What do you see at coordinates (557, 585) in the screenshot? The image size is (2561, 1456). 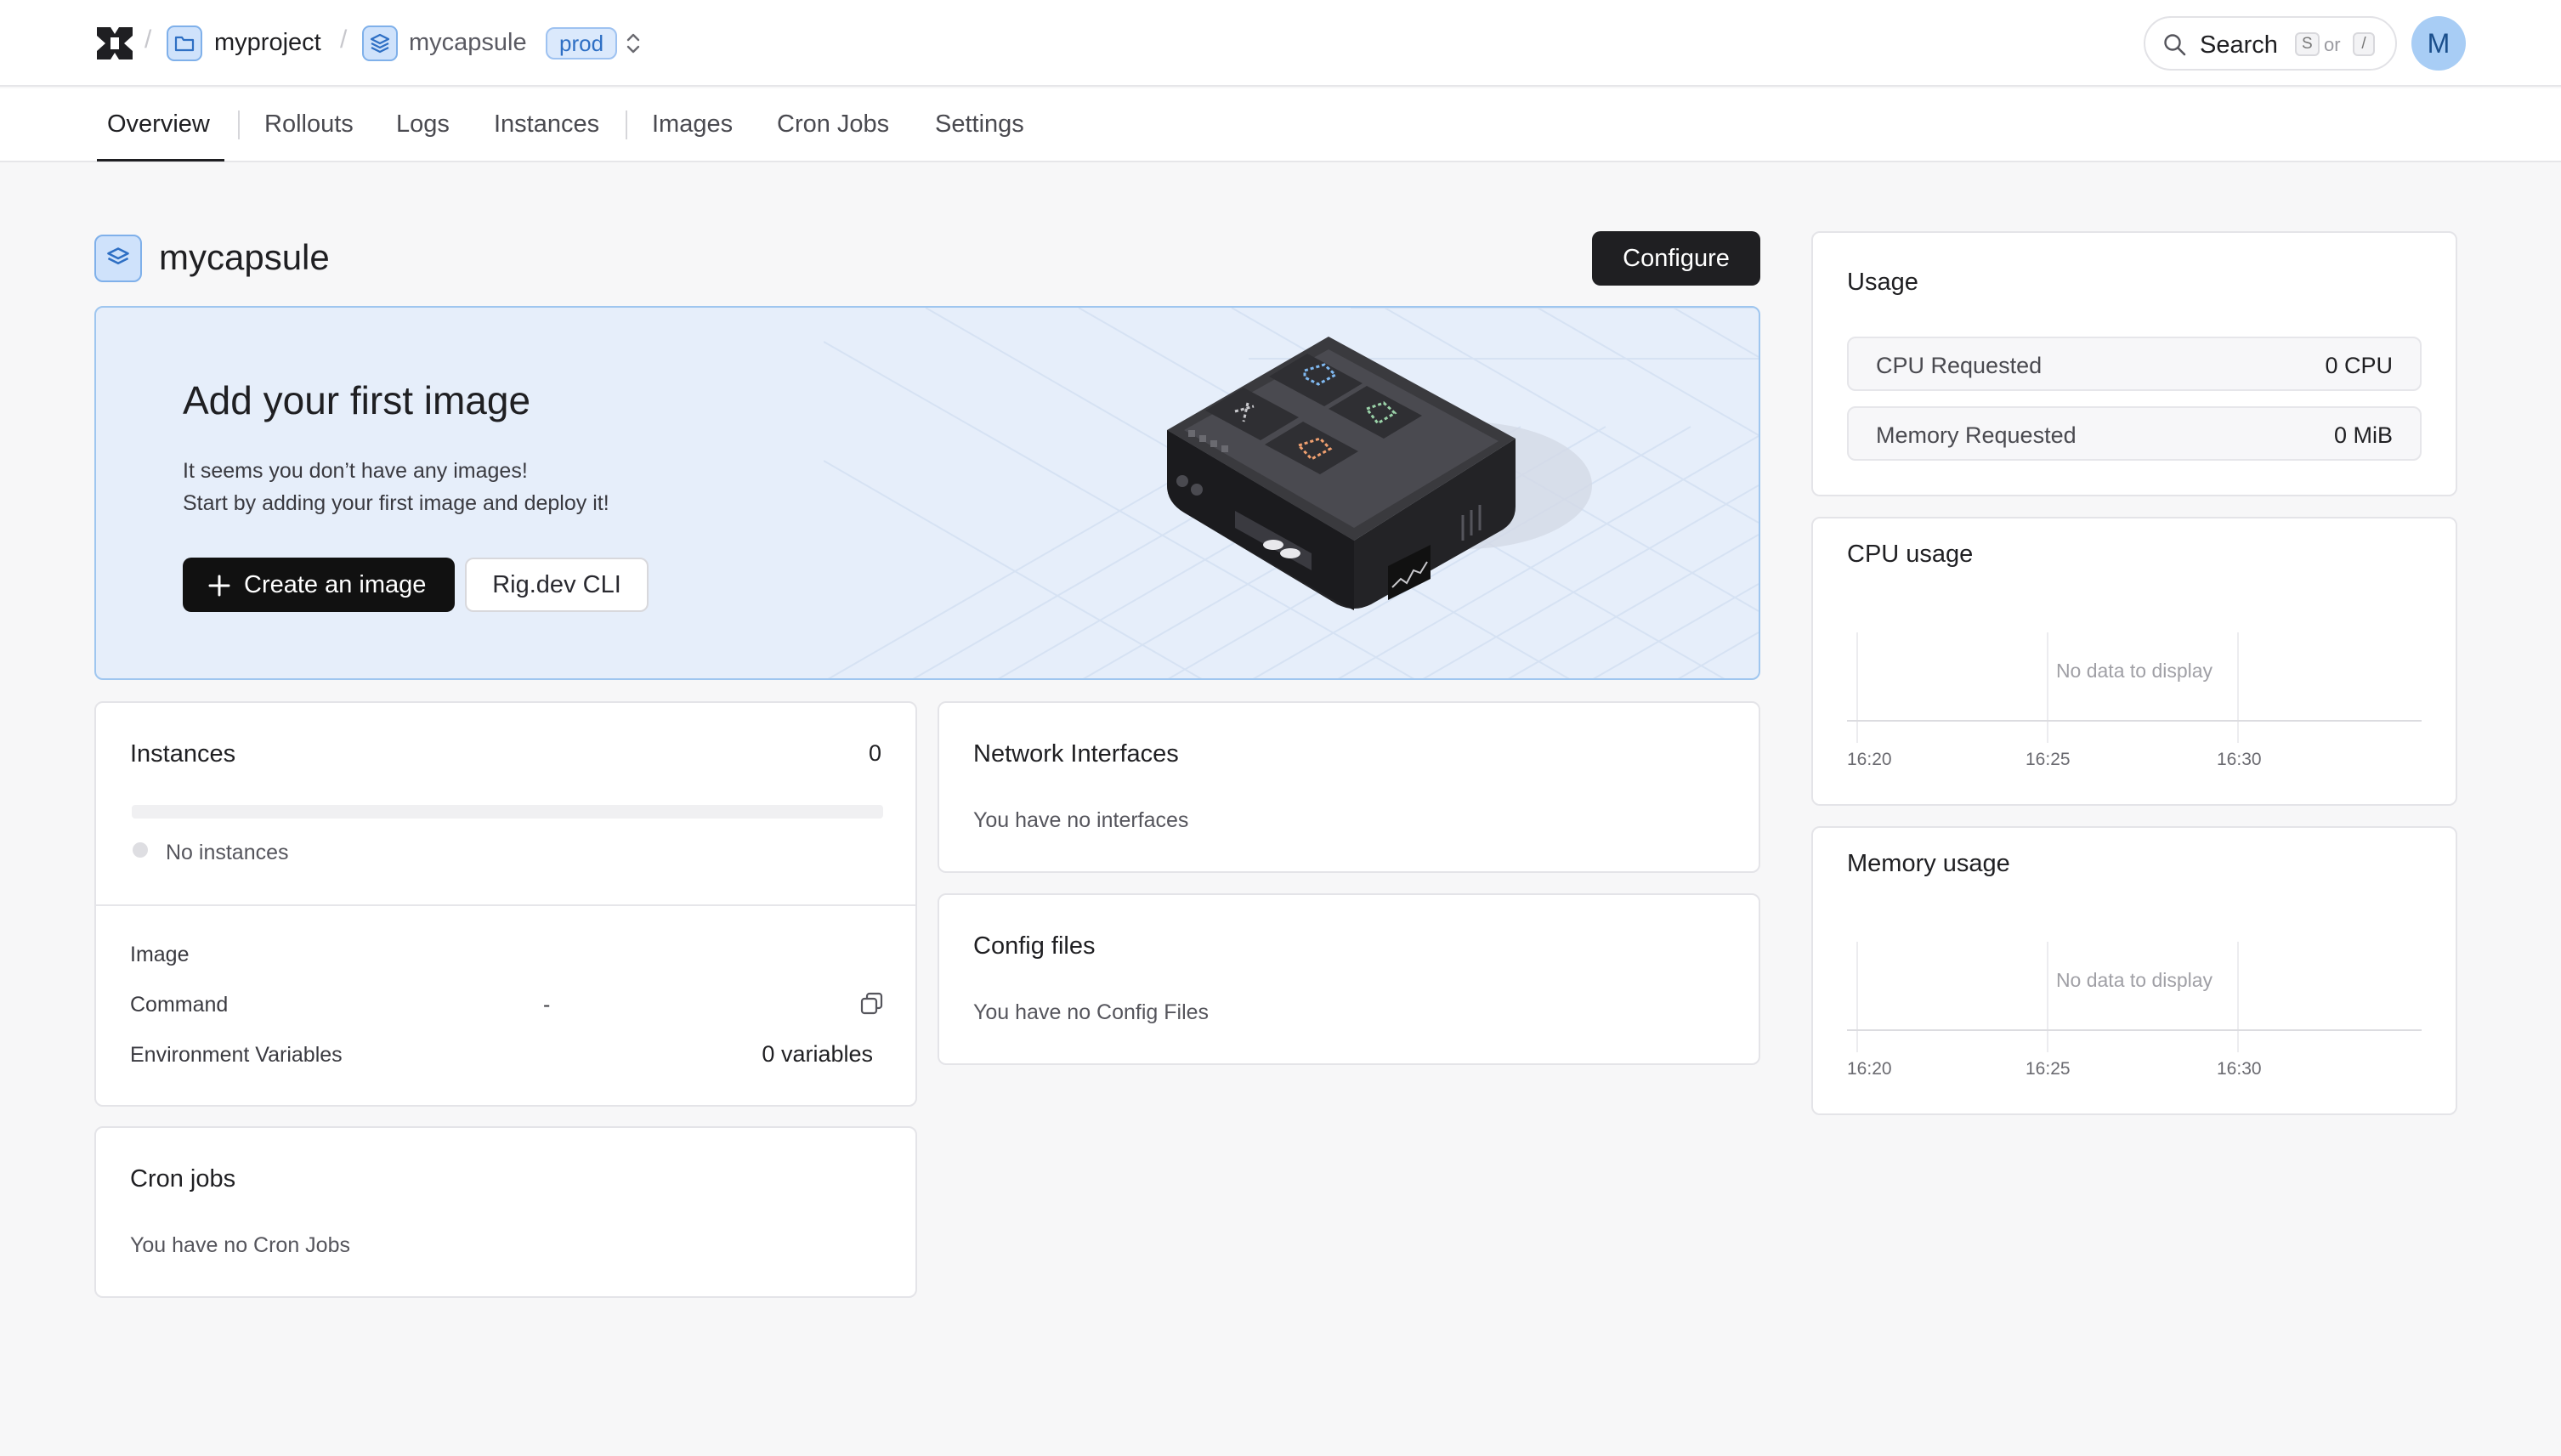 I see `rig-cli-button: Rig.dev CLI` at bounding box center [557, 585].